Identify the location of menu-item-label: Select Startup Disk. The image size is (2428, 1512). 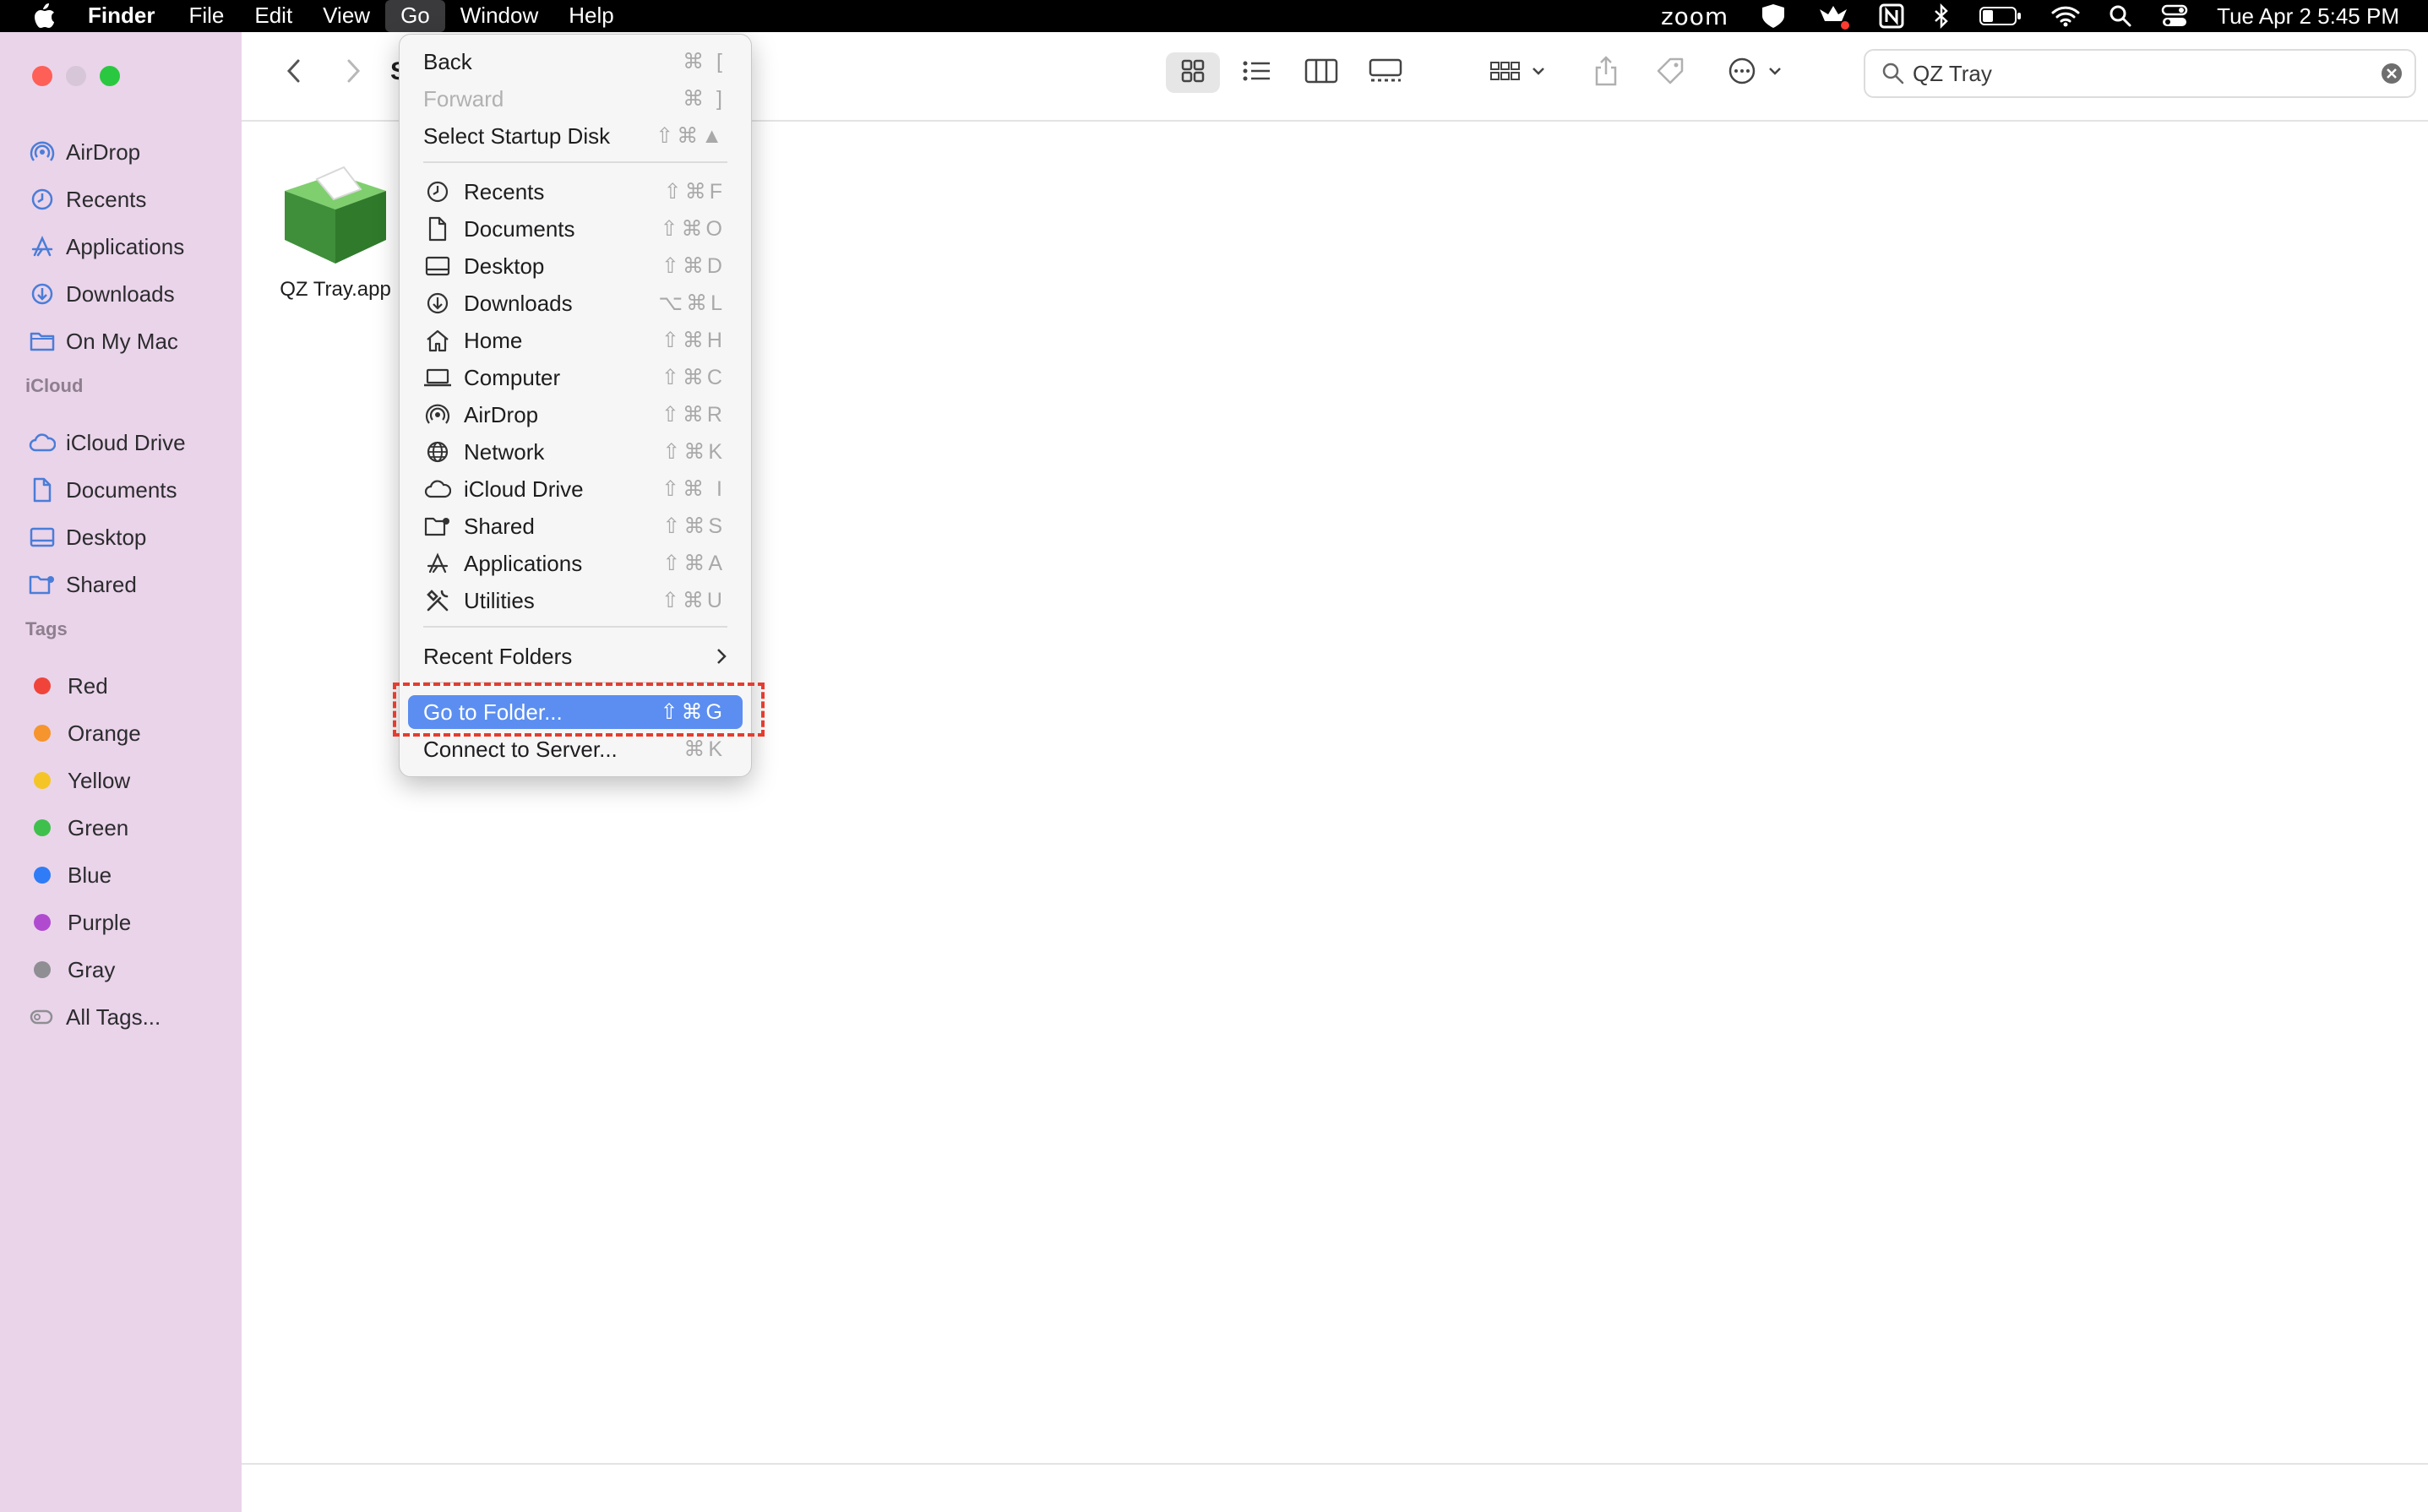
(517, 135).